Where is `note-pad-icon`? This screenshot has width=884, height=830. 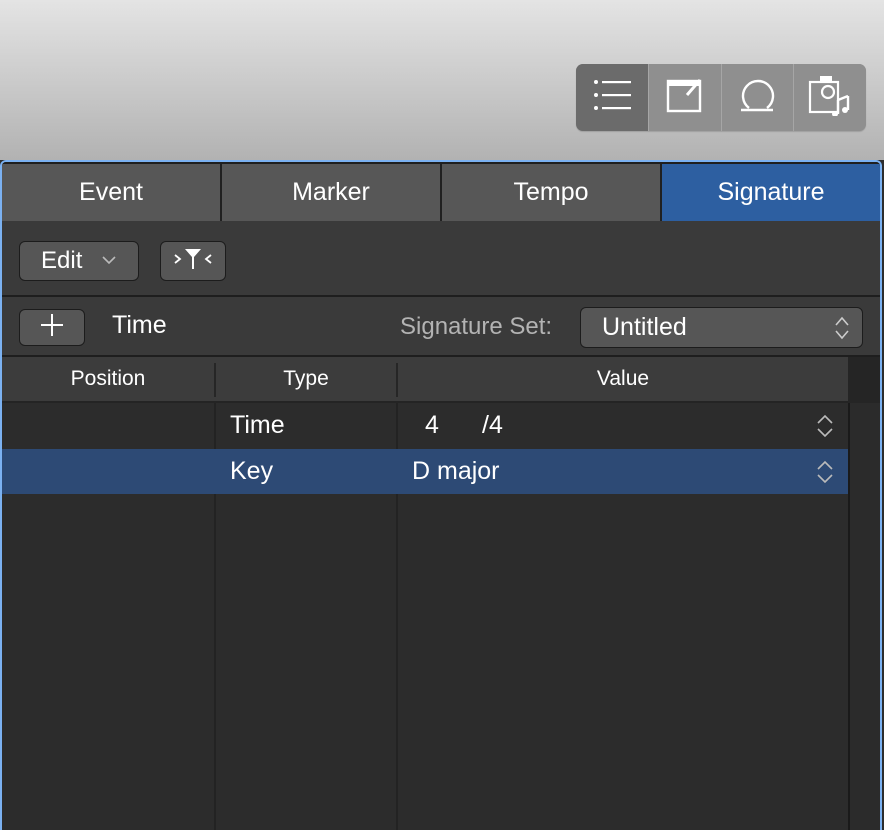
note-pad-icon is located at coordinates (685, 97).